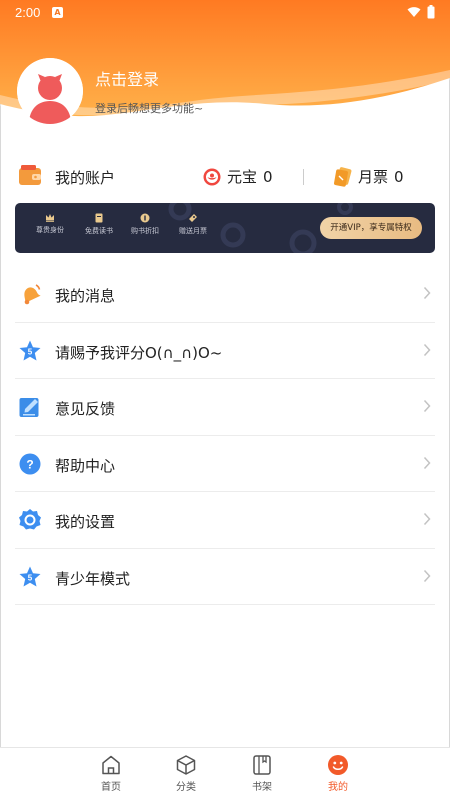 The image size is (450, 797). What do you see at coordinates (139, 352) in the screenshot?
I see `menu-item-label: 请赐予我评分O(∩_∩)O~` at bounding box center [139, 352].